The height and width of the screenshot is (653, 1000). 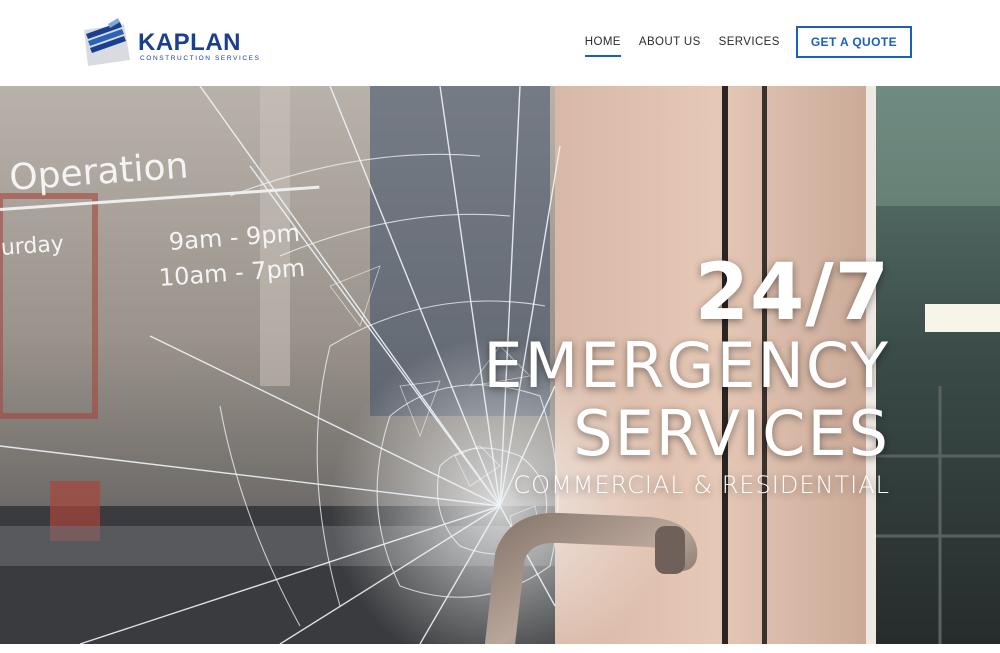 I want to click on page-bottom-strip, so click(x=500, y=648).